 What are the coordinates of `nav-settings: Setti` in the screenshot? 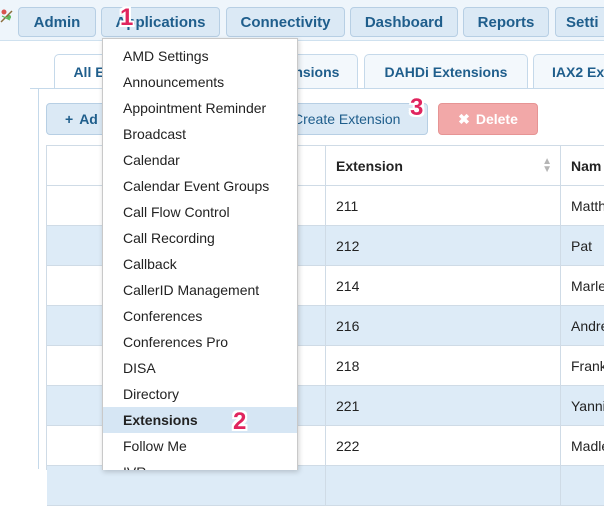 It's located at (579, 22).